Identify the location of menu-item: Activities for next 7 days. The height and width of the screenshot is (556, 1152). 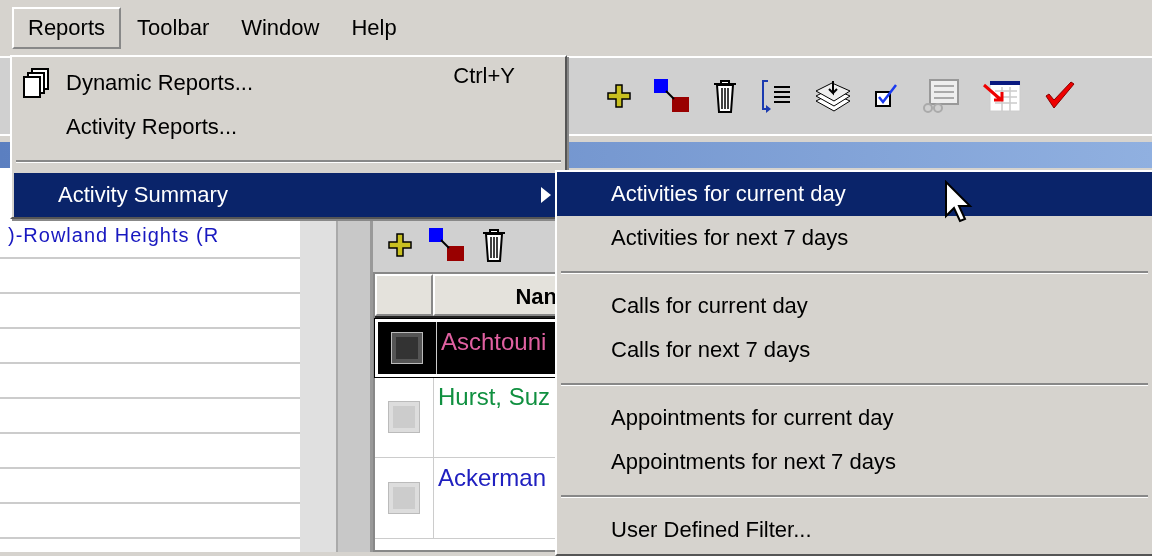
(854, 238).